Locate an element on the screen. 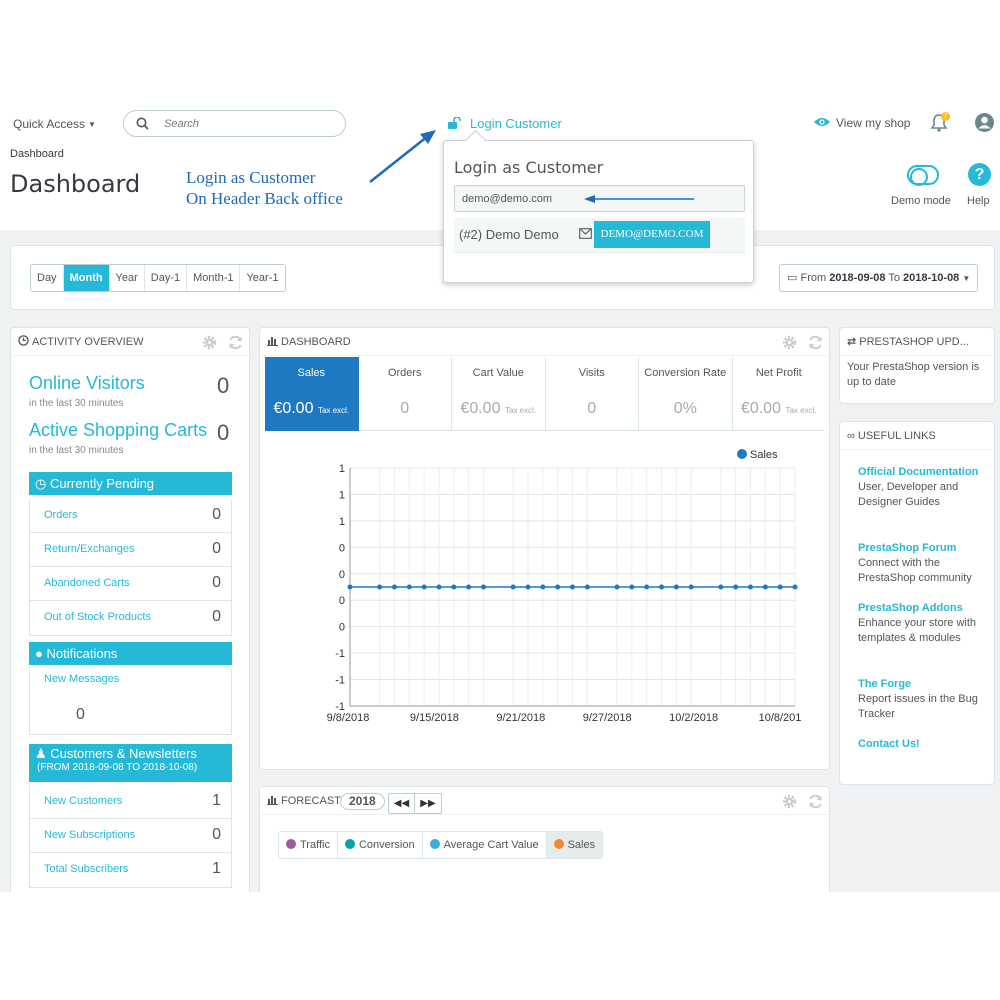  new-customers-label: New Customers is located at coordinates (83, 801).